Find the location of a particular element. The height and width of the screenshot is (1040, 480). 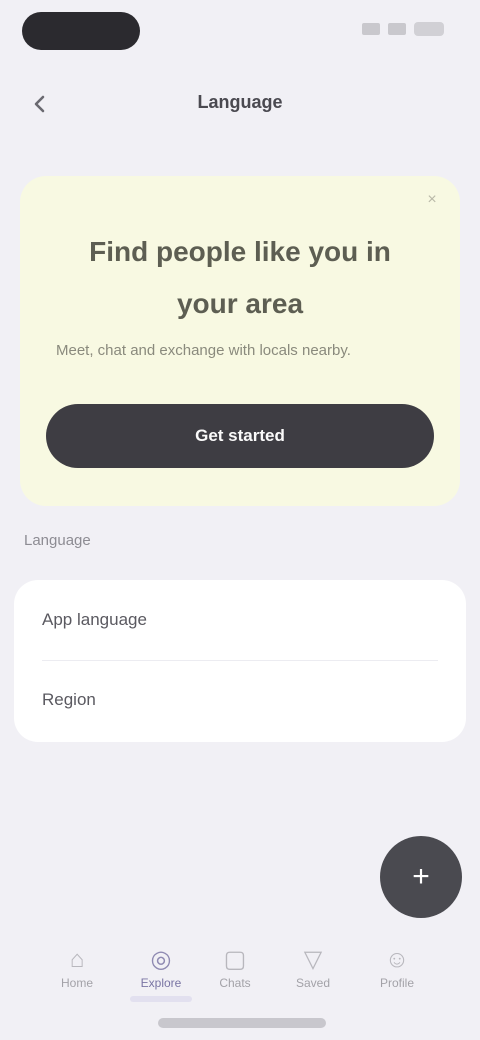

tab-label: Profile is located at coordinates (396, 983).